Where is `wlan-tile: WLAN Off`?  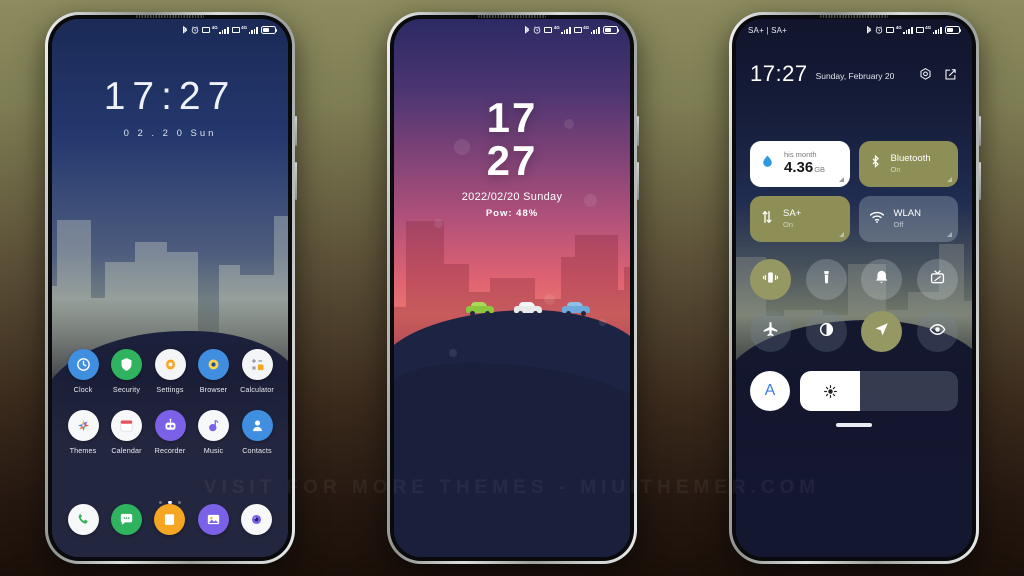
wlan-tile: WLAN Off is located at coordinates (908, 219).